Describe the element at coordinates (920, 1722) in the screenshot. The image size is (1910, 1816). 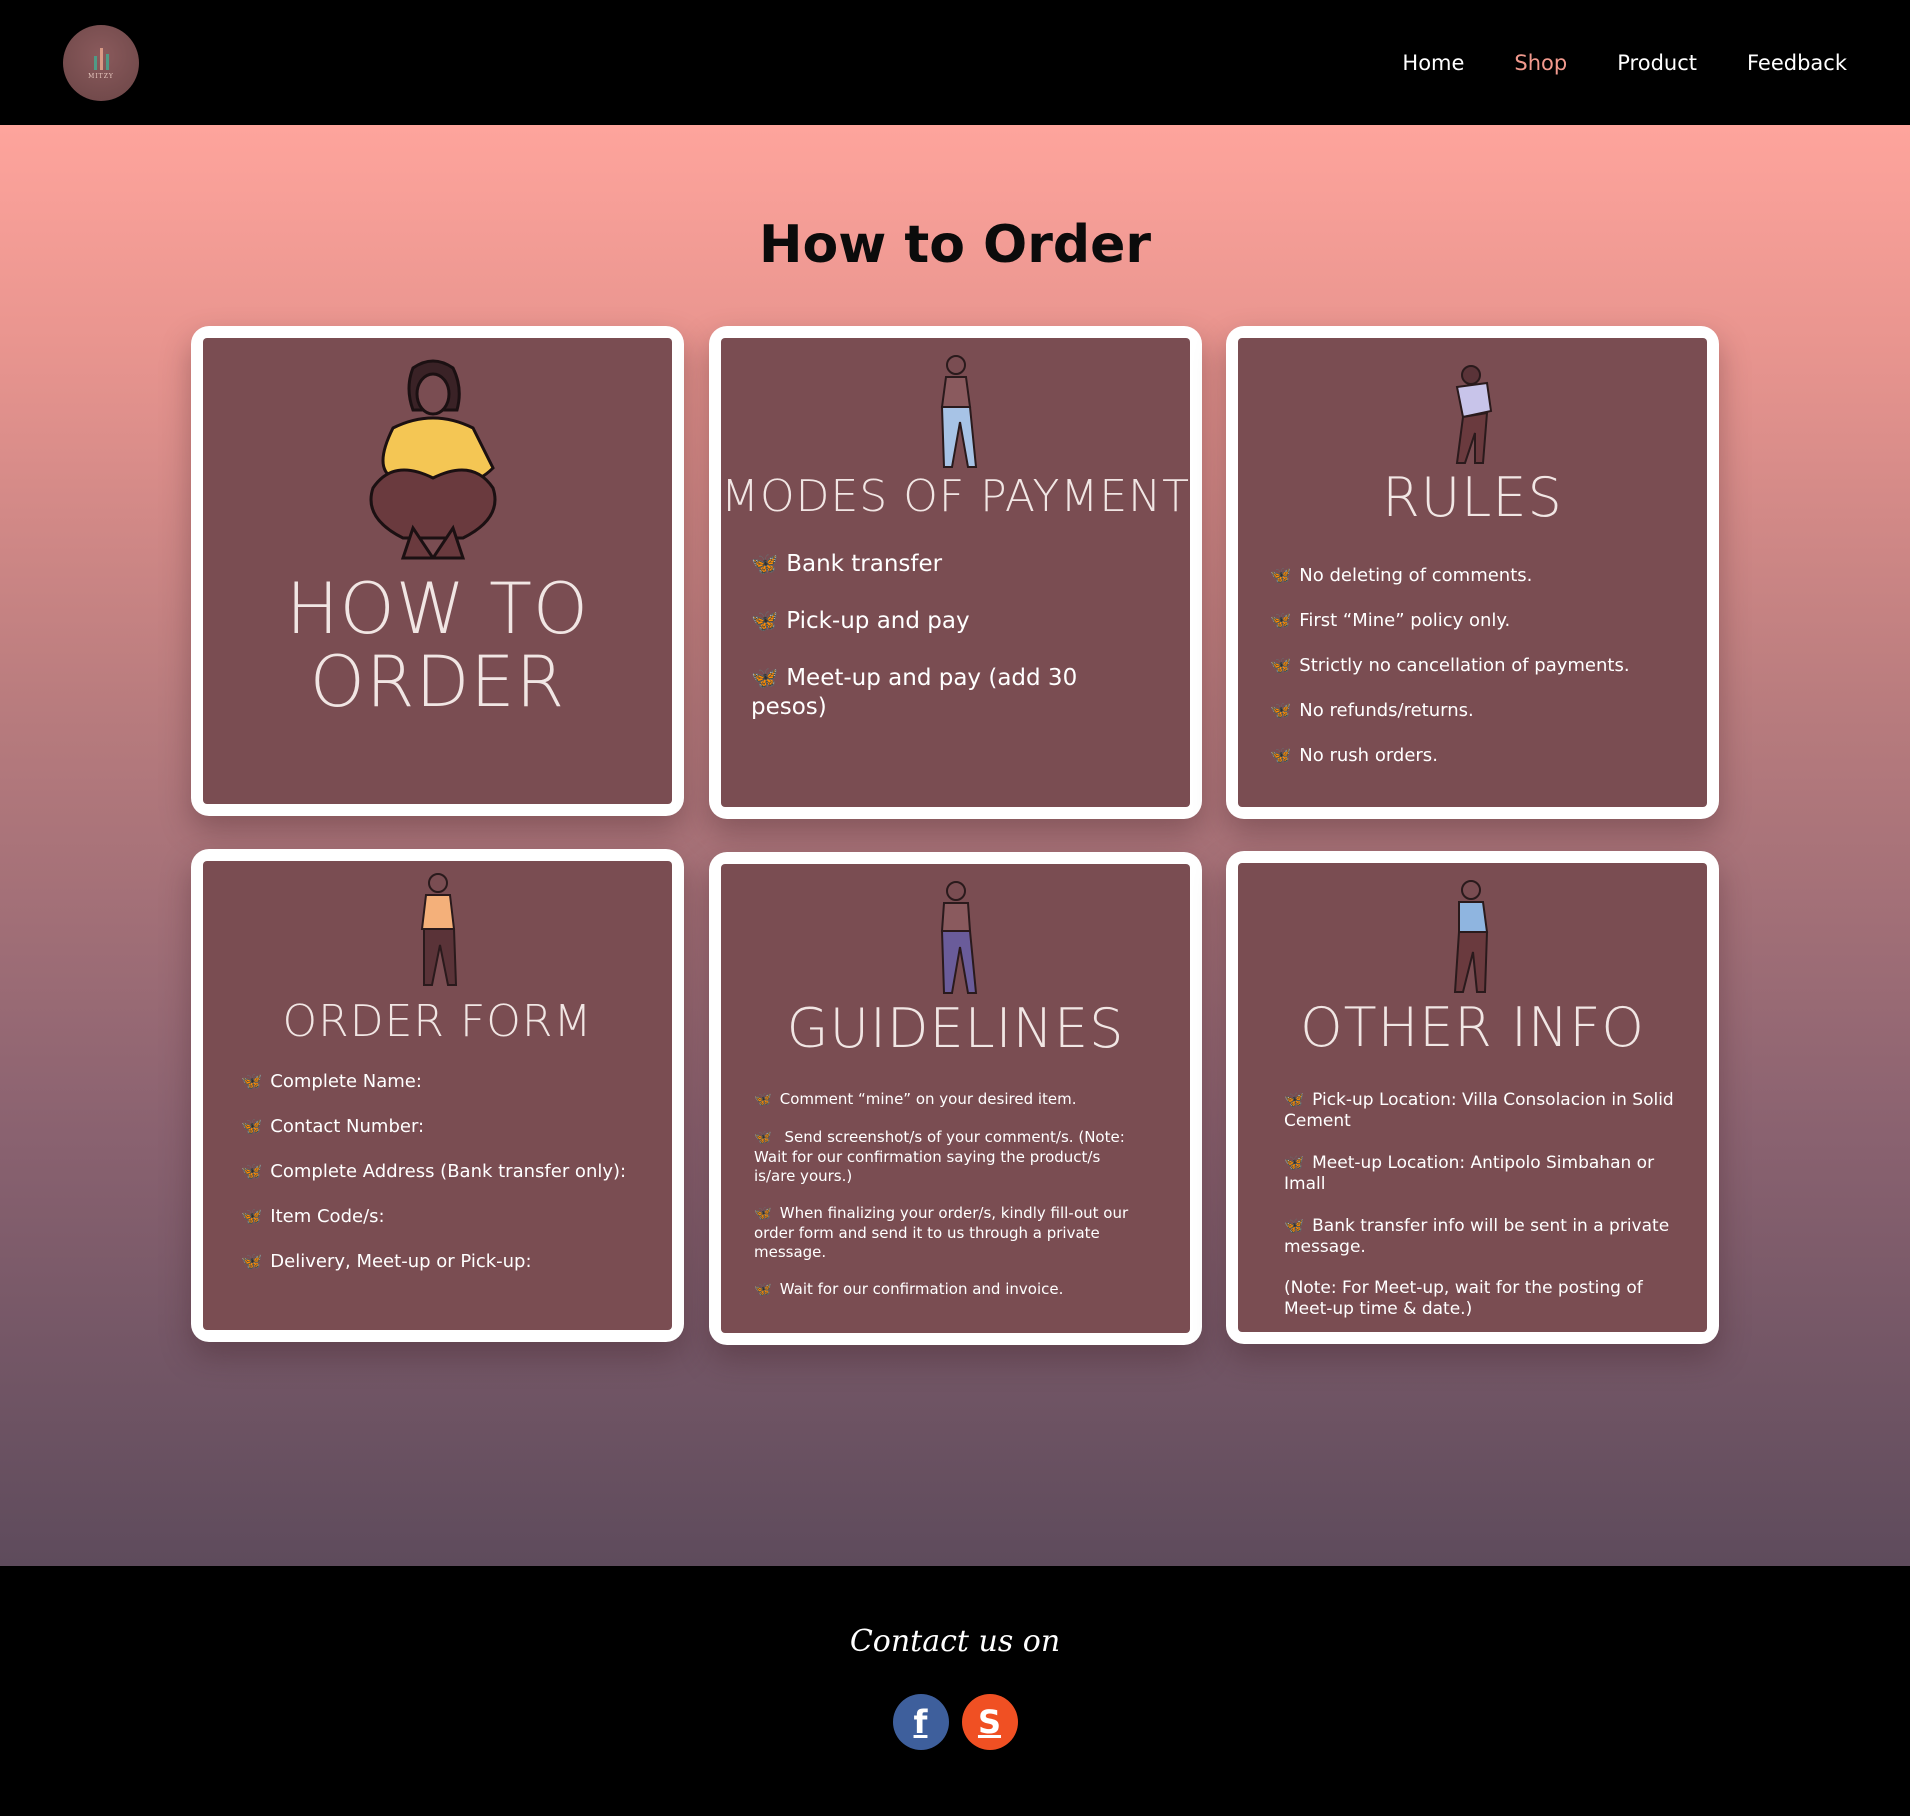
I see `facebook-icon: f` at that location.